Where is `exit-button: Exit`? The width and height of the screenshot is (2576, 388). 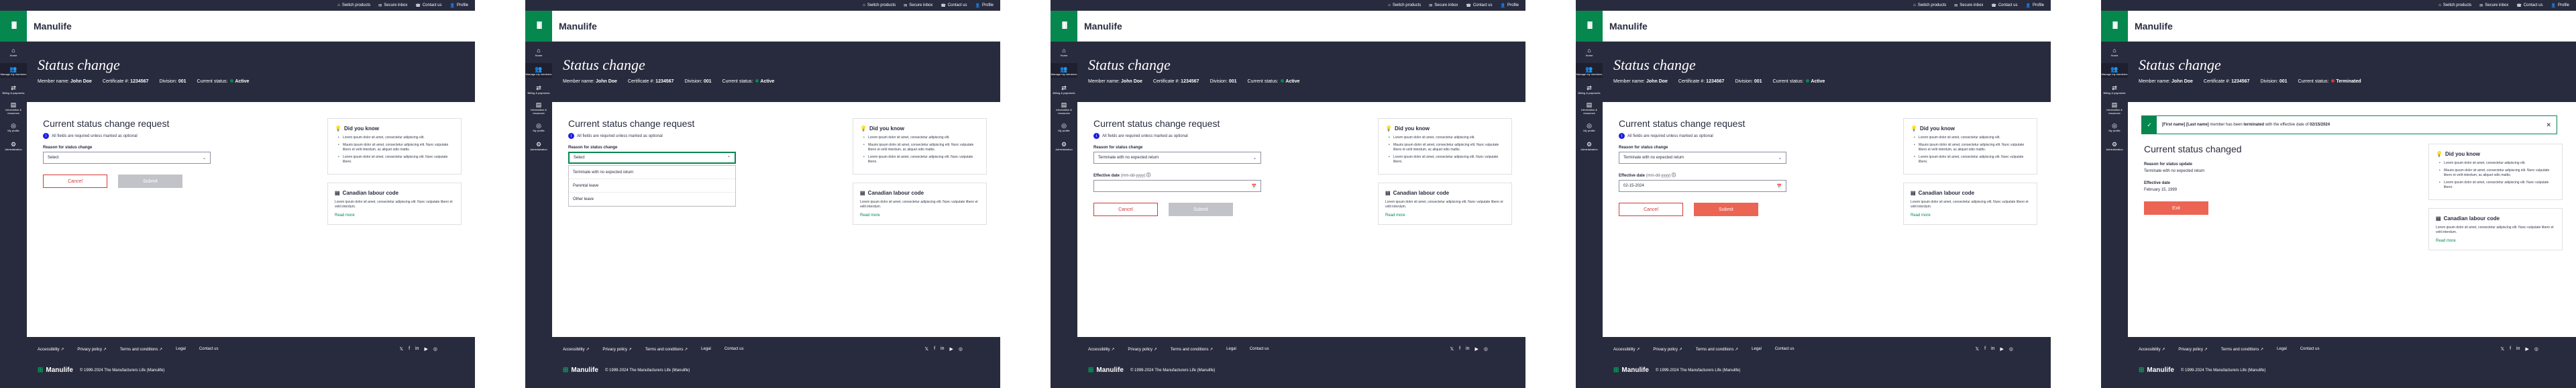 exit-button: Exit is located at coordinates (2176, 208).